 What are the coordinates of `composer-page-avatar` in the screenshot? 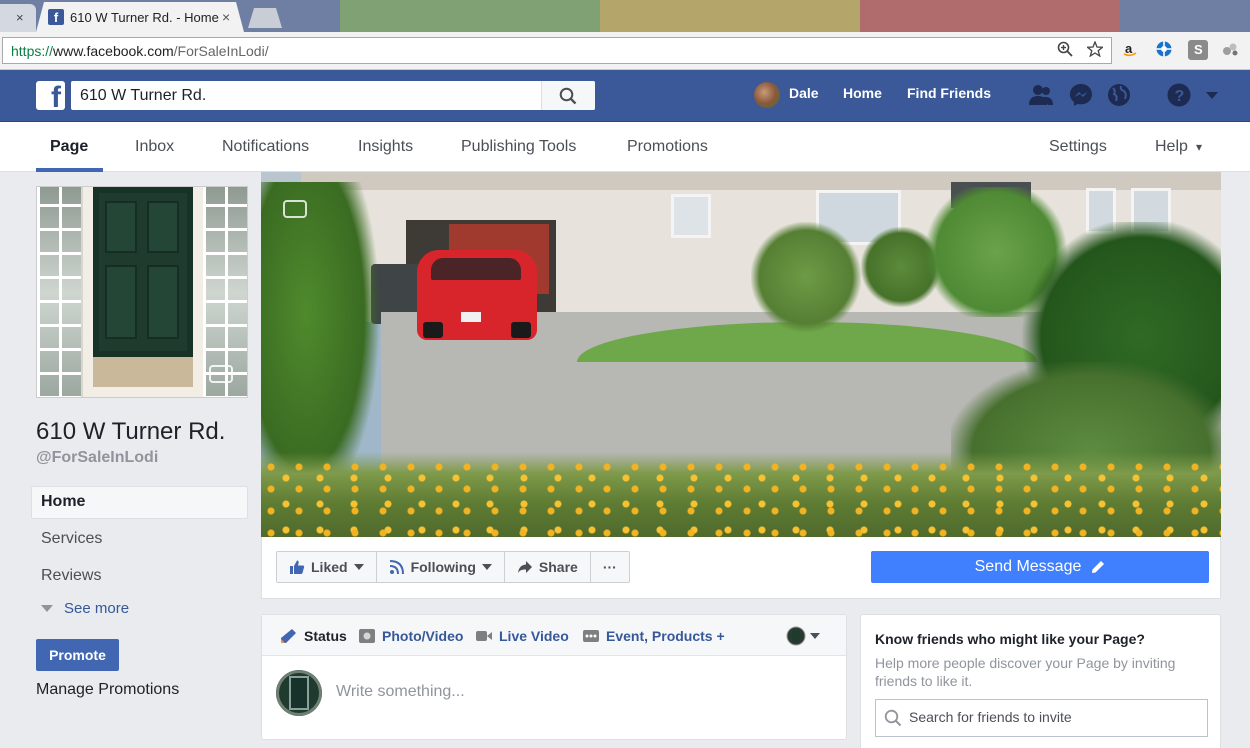 It's located at (299, 693).